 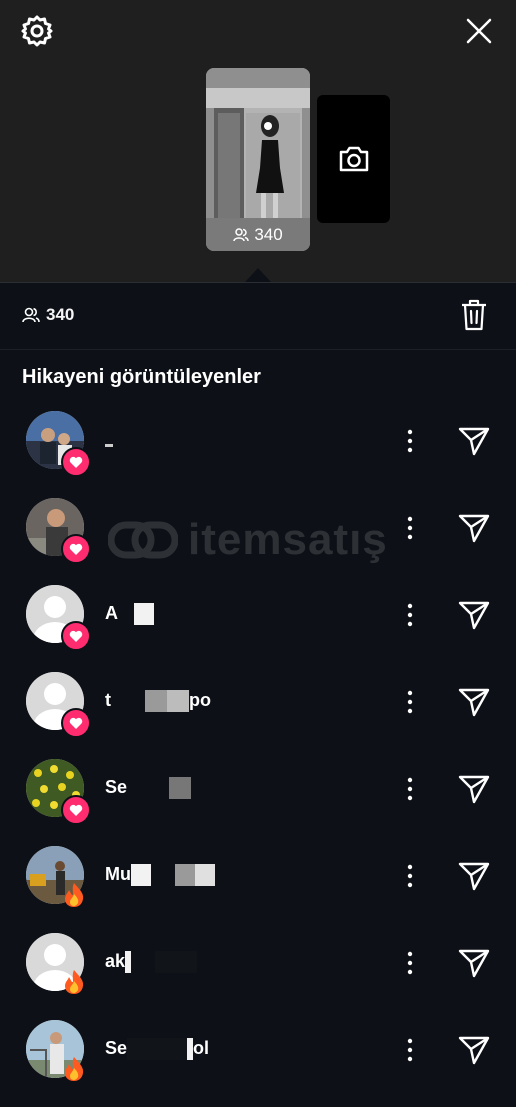 I want to click on stats-bar: 340, so click(x=258, y=316).